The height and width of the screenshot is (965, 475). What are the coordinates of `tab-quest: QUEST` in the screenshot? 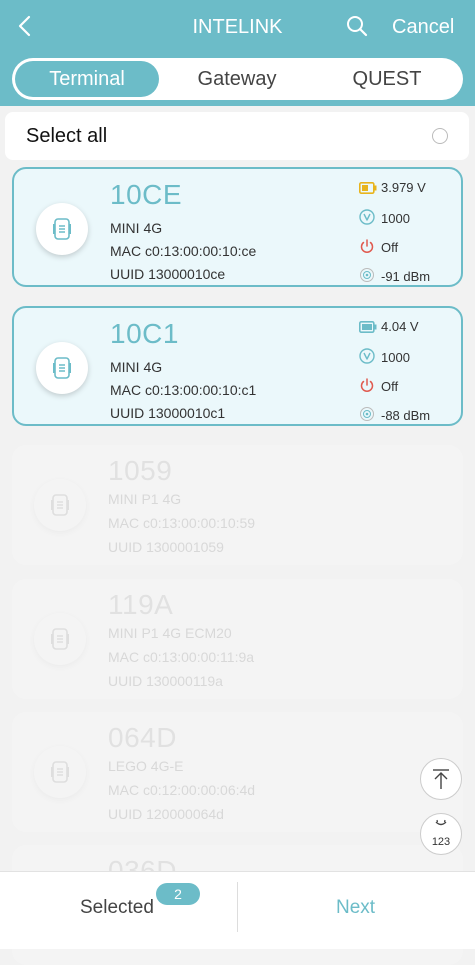 It's located at (387, 79).